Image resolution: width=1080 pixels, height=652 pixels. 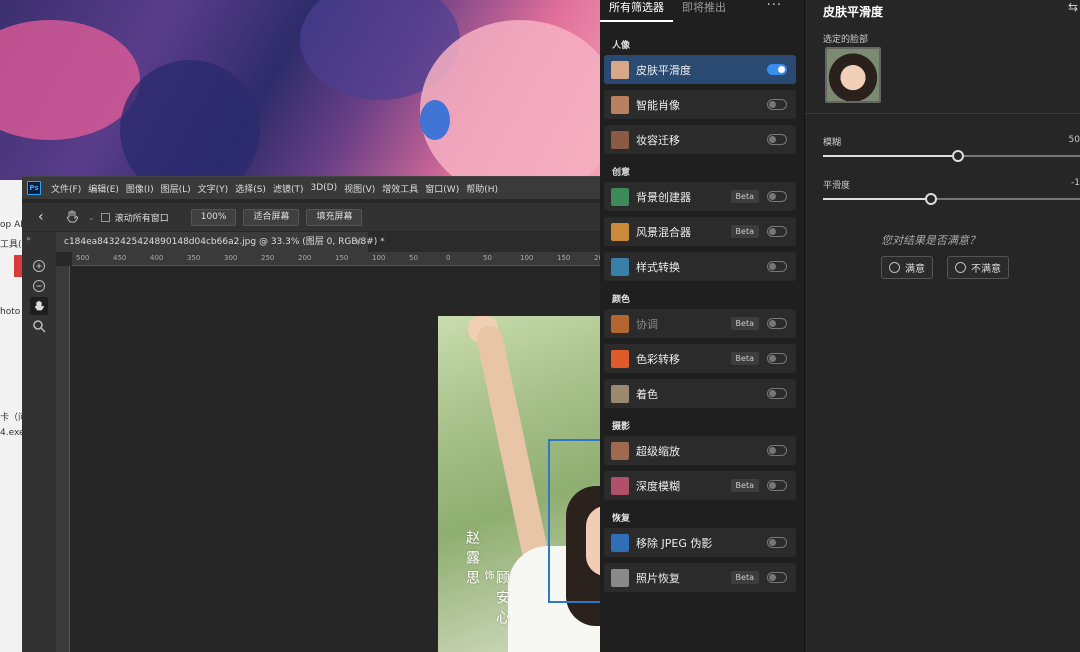 What do you see at coordinates (846, 40) in the screenshot?
I see `selected-face-label: 选定的脸部` at bounding box center [846, 40].